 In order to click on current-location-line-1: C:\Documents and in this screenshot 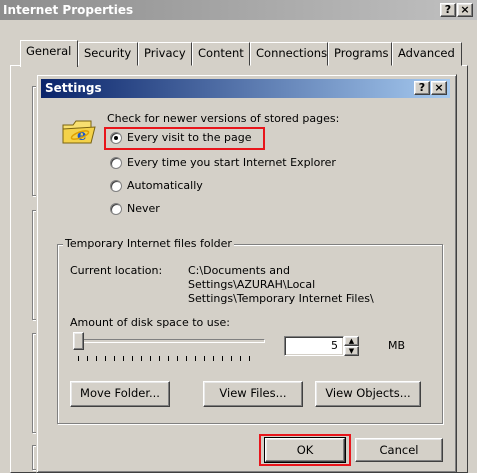, I will do `click(239, 270)`.